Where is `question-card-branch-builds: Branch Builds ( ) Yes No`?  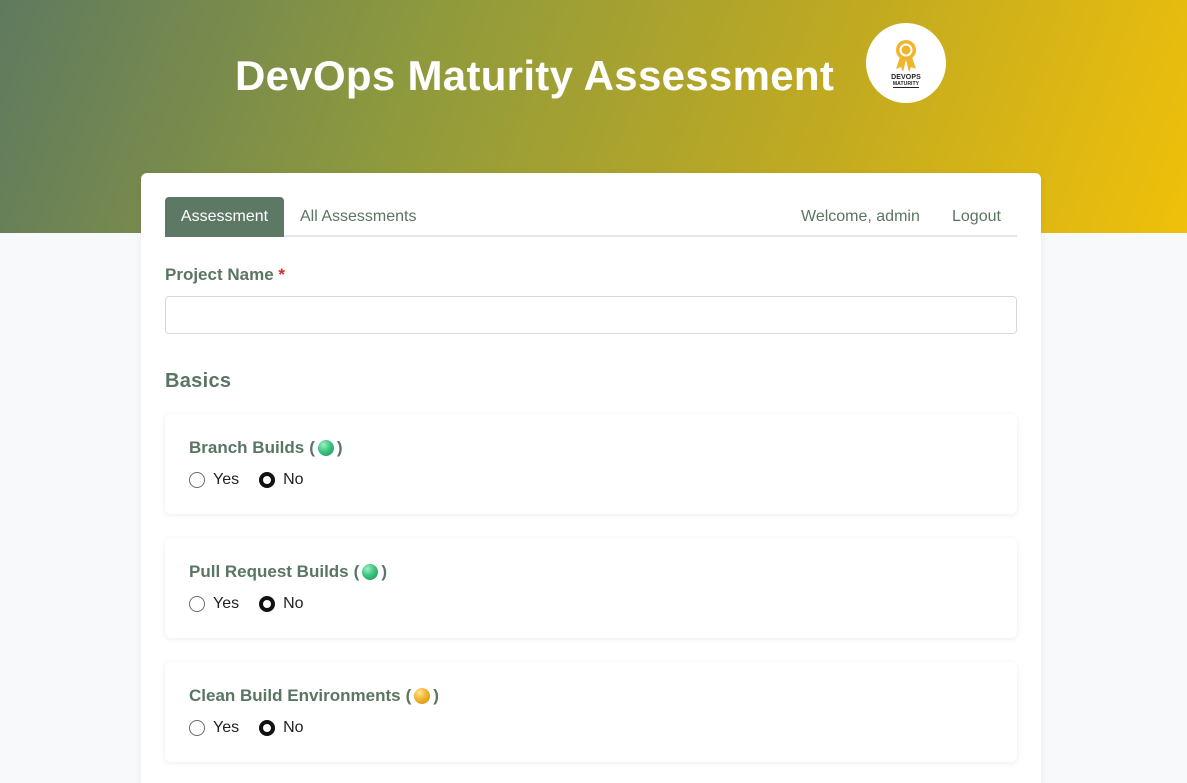 question-card-branch-builds: Branch Builds ( ) Yes No is located at coordinates (591, 464).